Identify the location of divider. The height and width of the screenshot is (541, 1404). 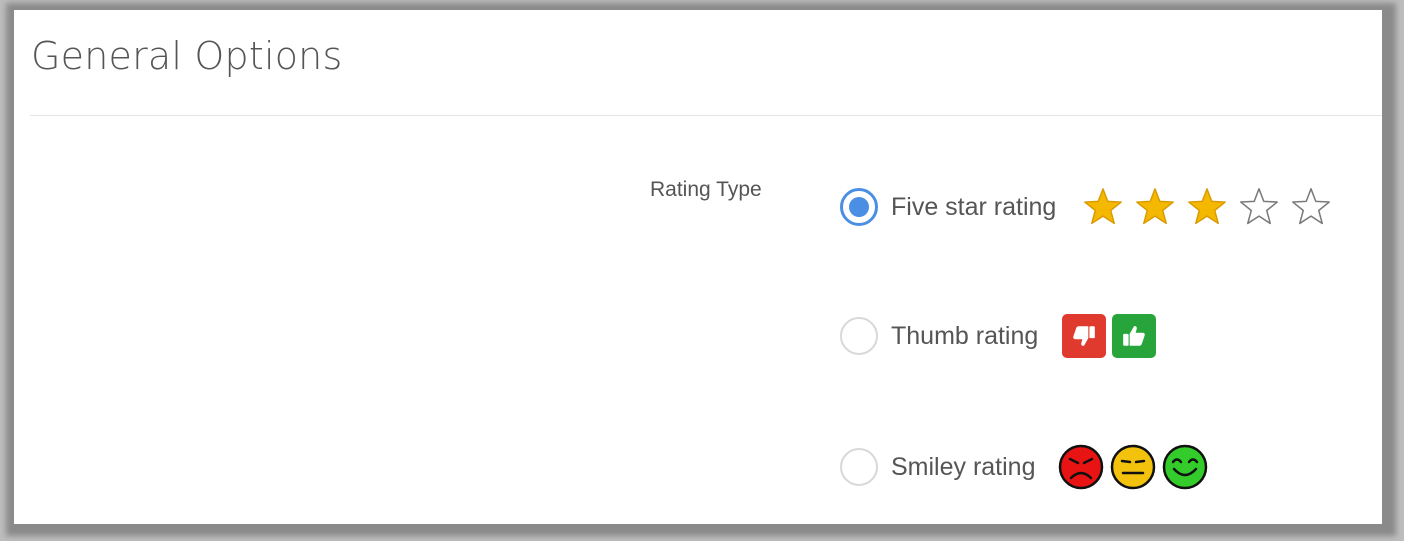
(706, 115).